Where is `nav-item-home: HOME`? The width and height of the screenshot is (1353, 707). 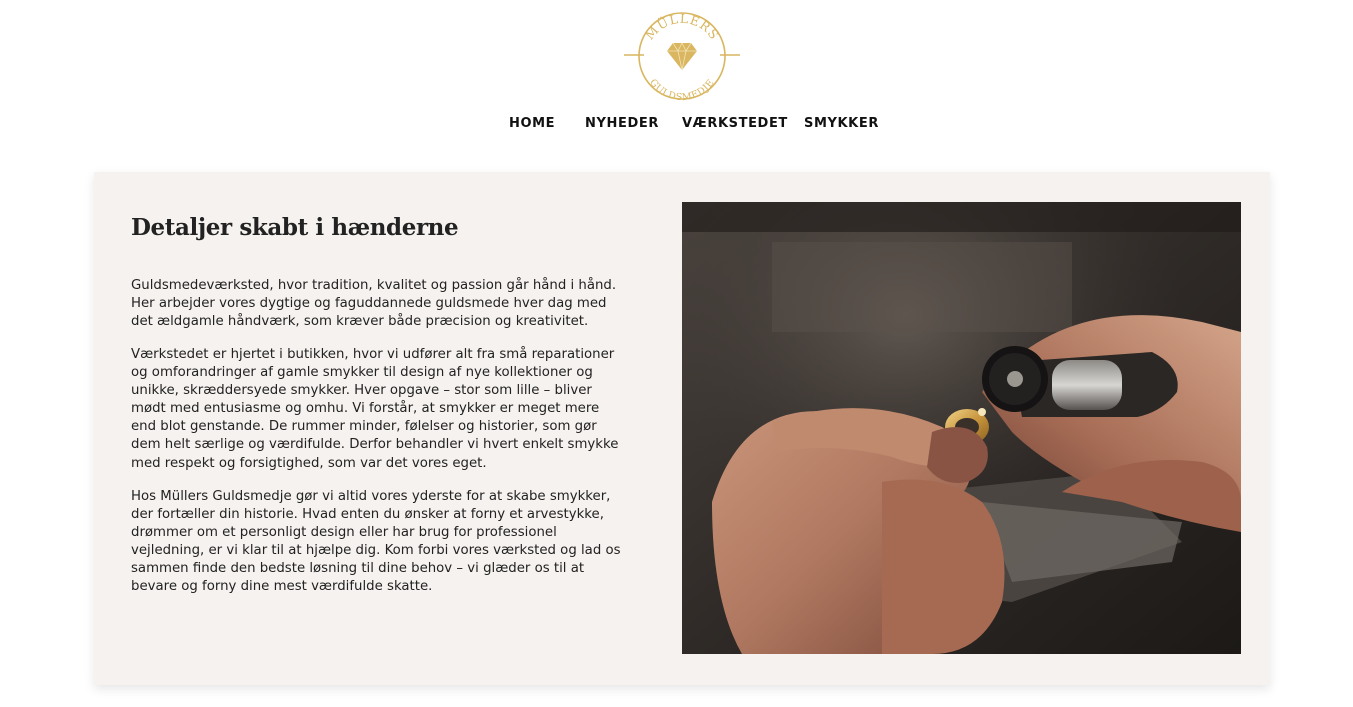 nav-item-home: HOME is located at coordinates (532, 124).